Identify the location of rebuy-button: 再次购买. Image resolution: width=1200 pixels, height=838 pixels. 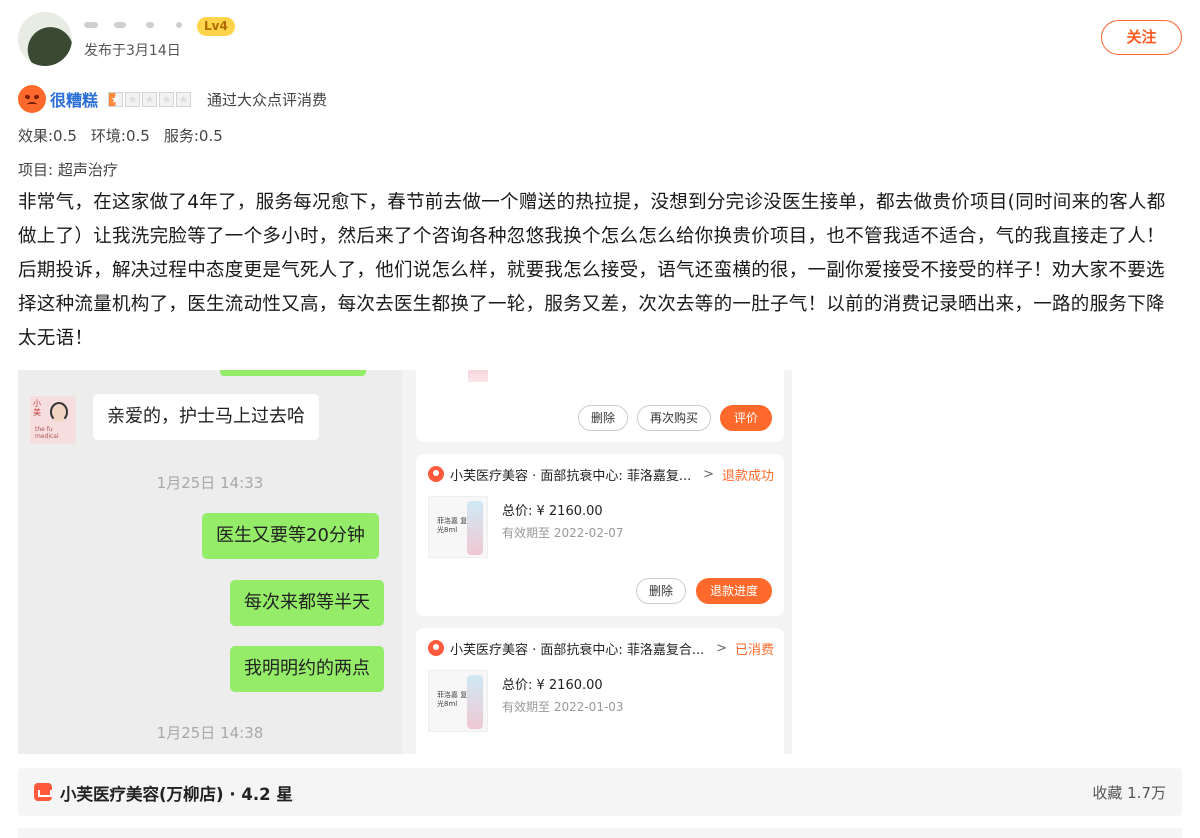
(674, 418).